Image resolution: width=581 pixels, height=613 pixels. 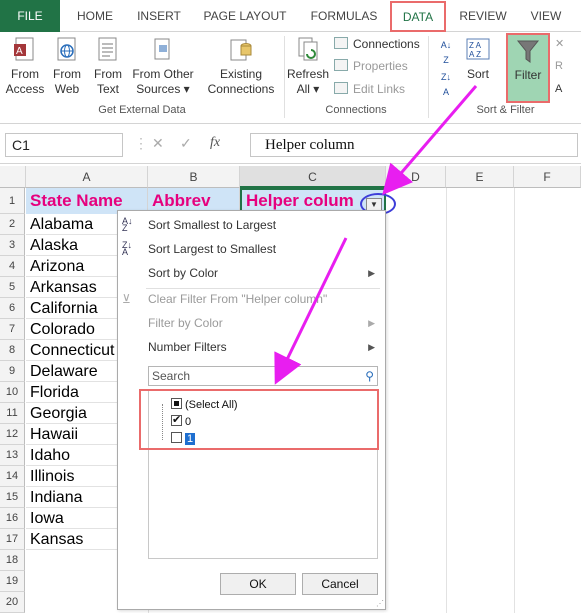 What do you see at coordinates (263, 376) in the screenshot?
I see `filter-search-input: Search ⚲` at bounding box center [263, 376].